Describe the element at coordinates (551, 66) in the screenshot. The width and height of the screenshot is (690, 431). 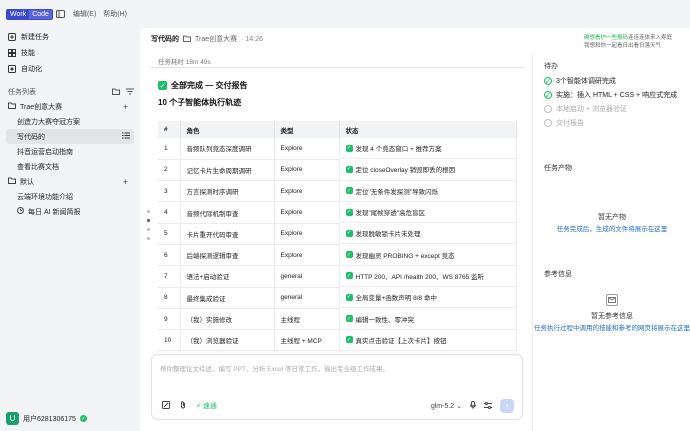
I see `todo-title: 待办` at that location.